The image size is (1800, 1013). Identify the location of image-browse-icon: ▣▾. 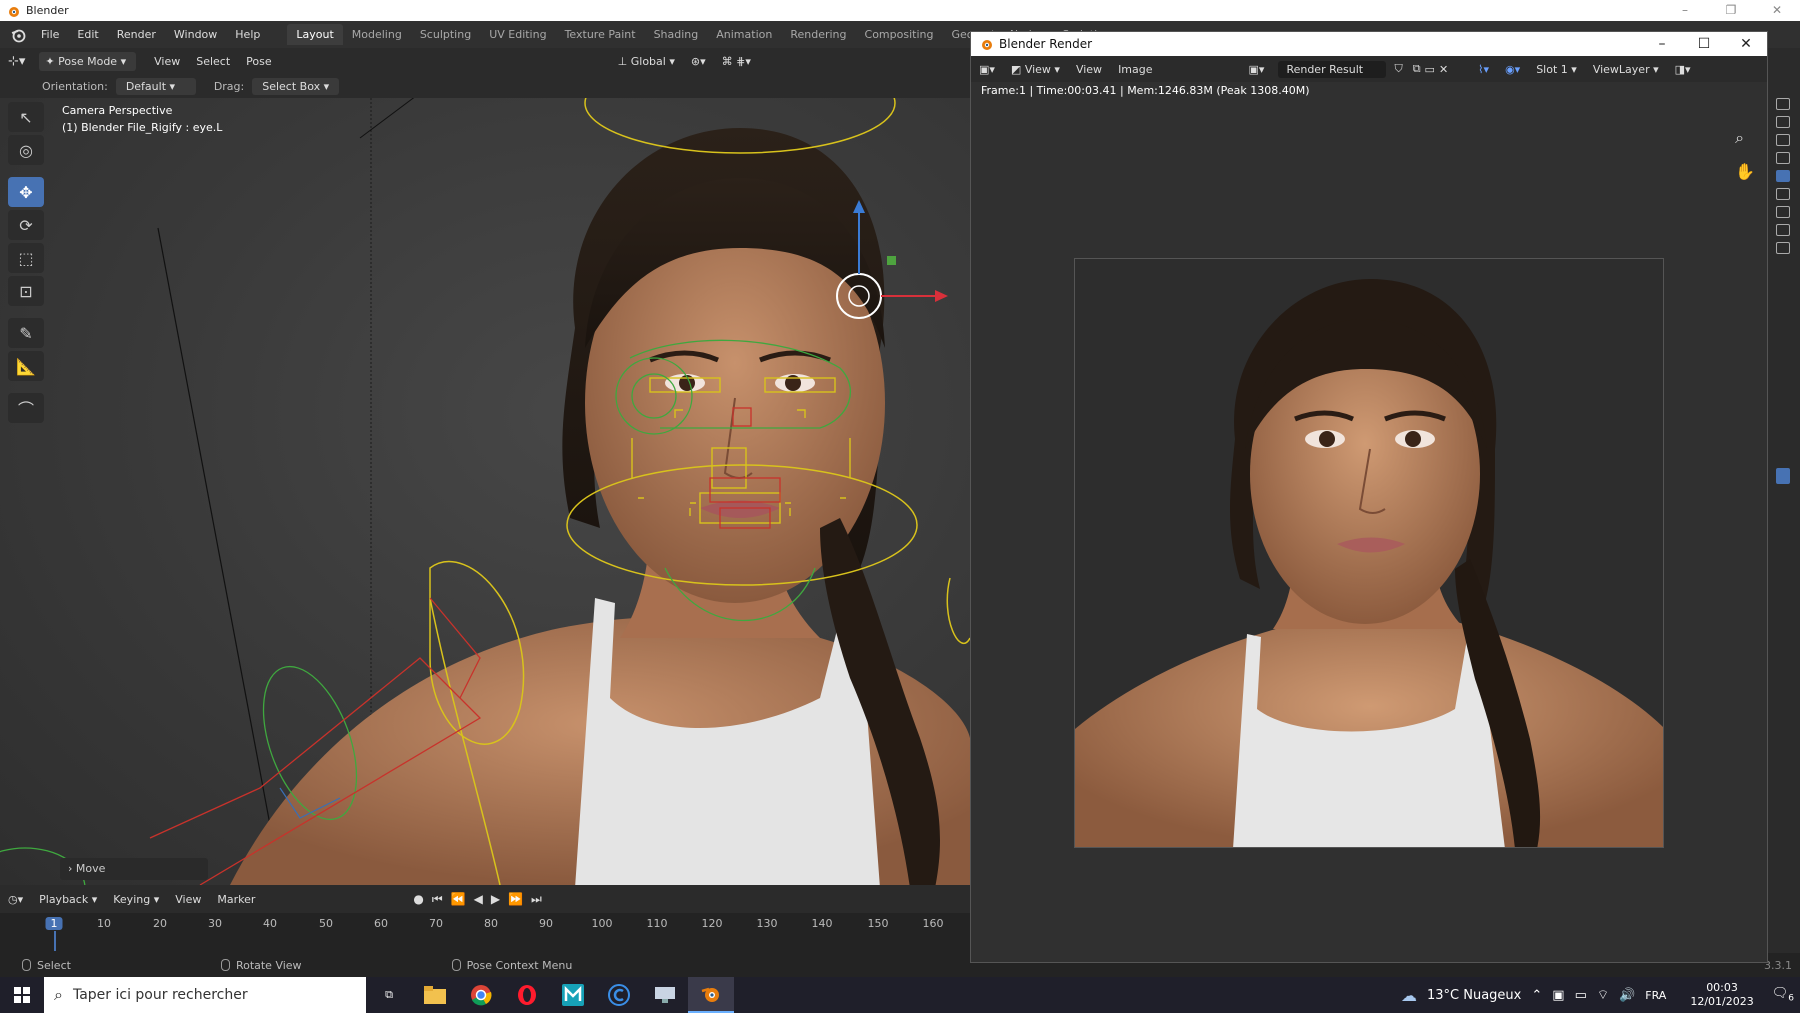
(1257, 69).